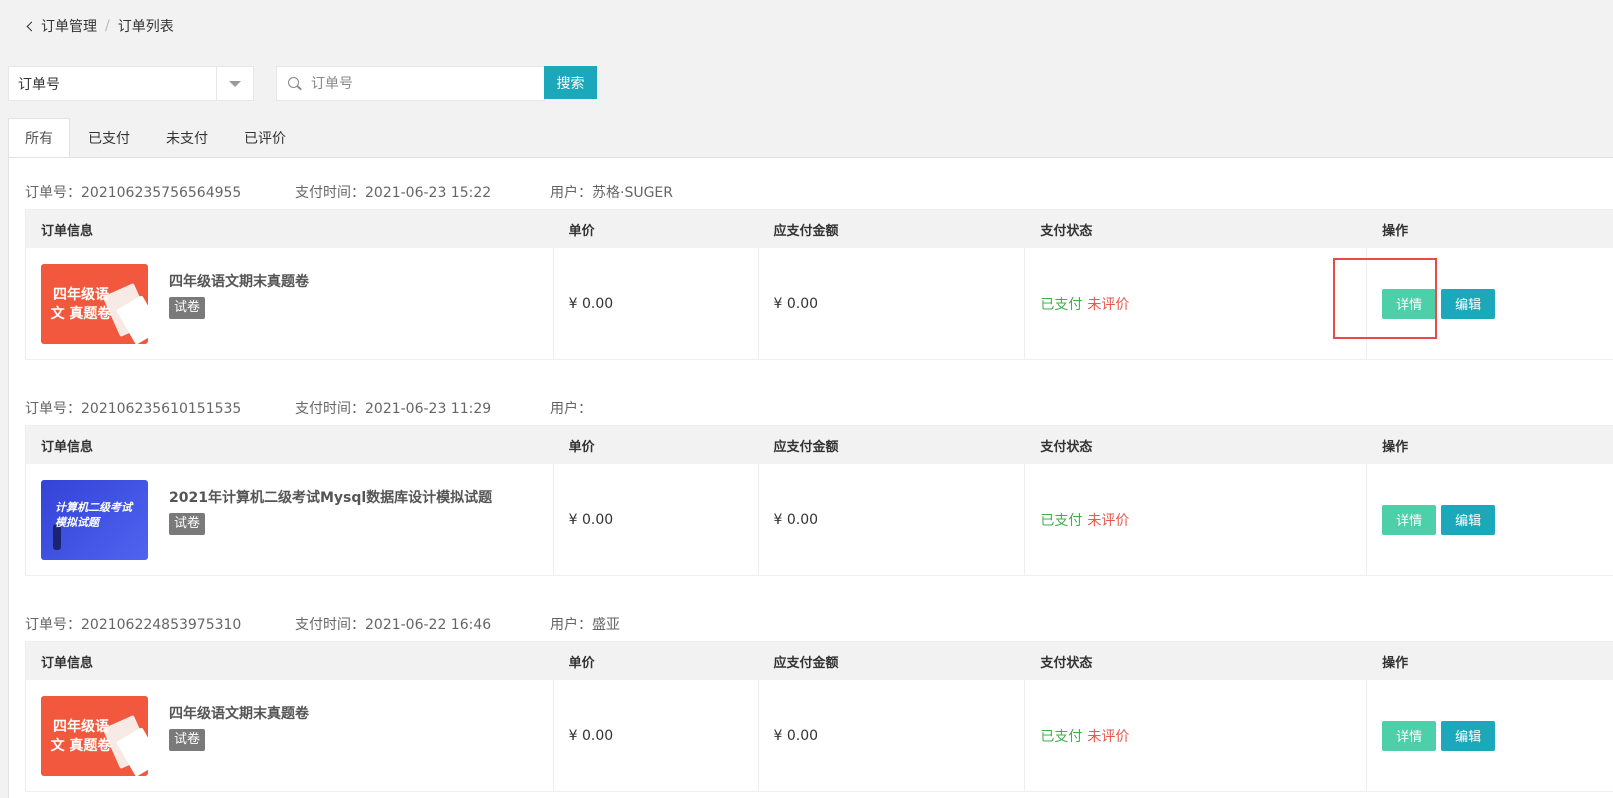 The image size is (1613, 798). What do you see at coordinates (393, 625) in the screenshot?
I see `pay-time: 支付时间：2021-06-22 16:46` at bounding box center [393, 625].